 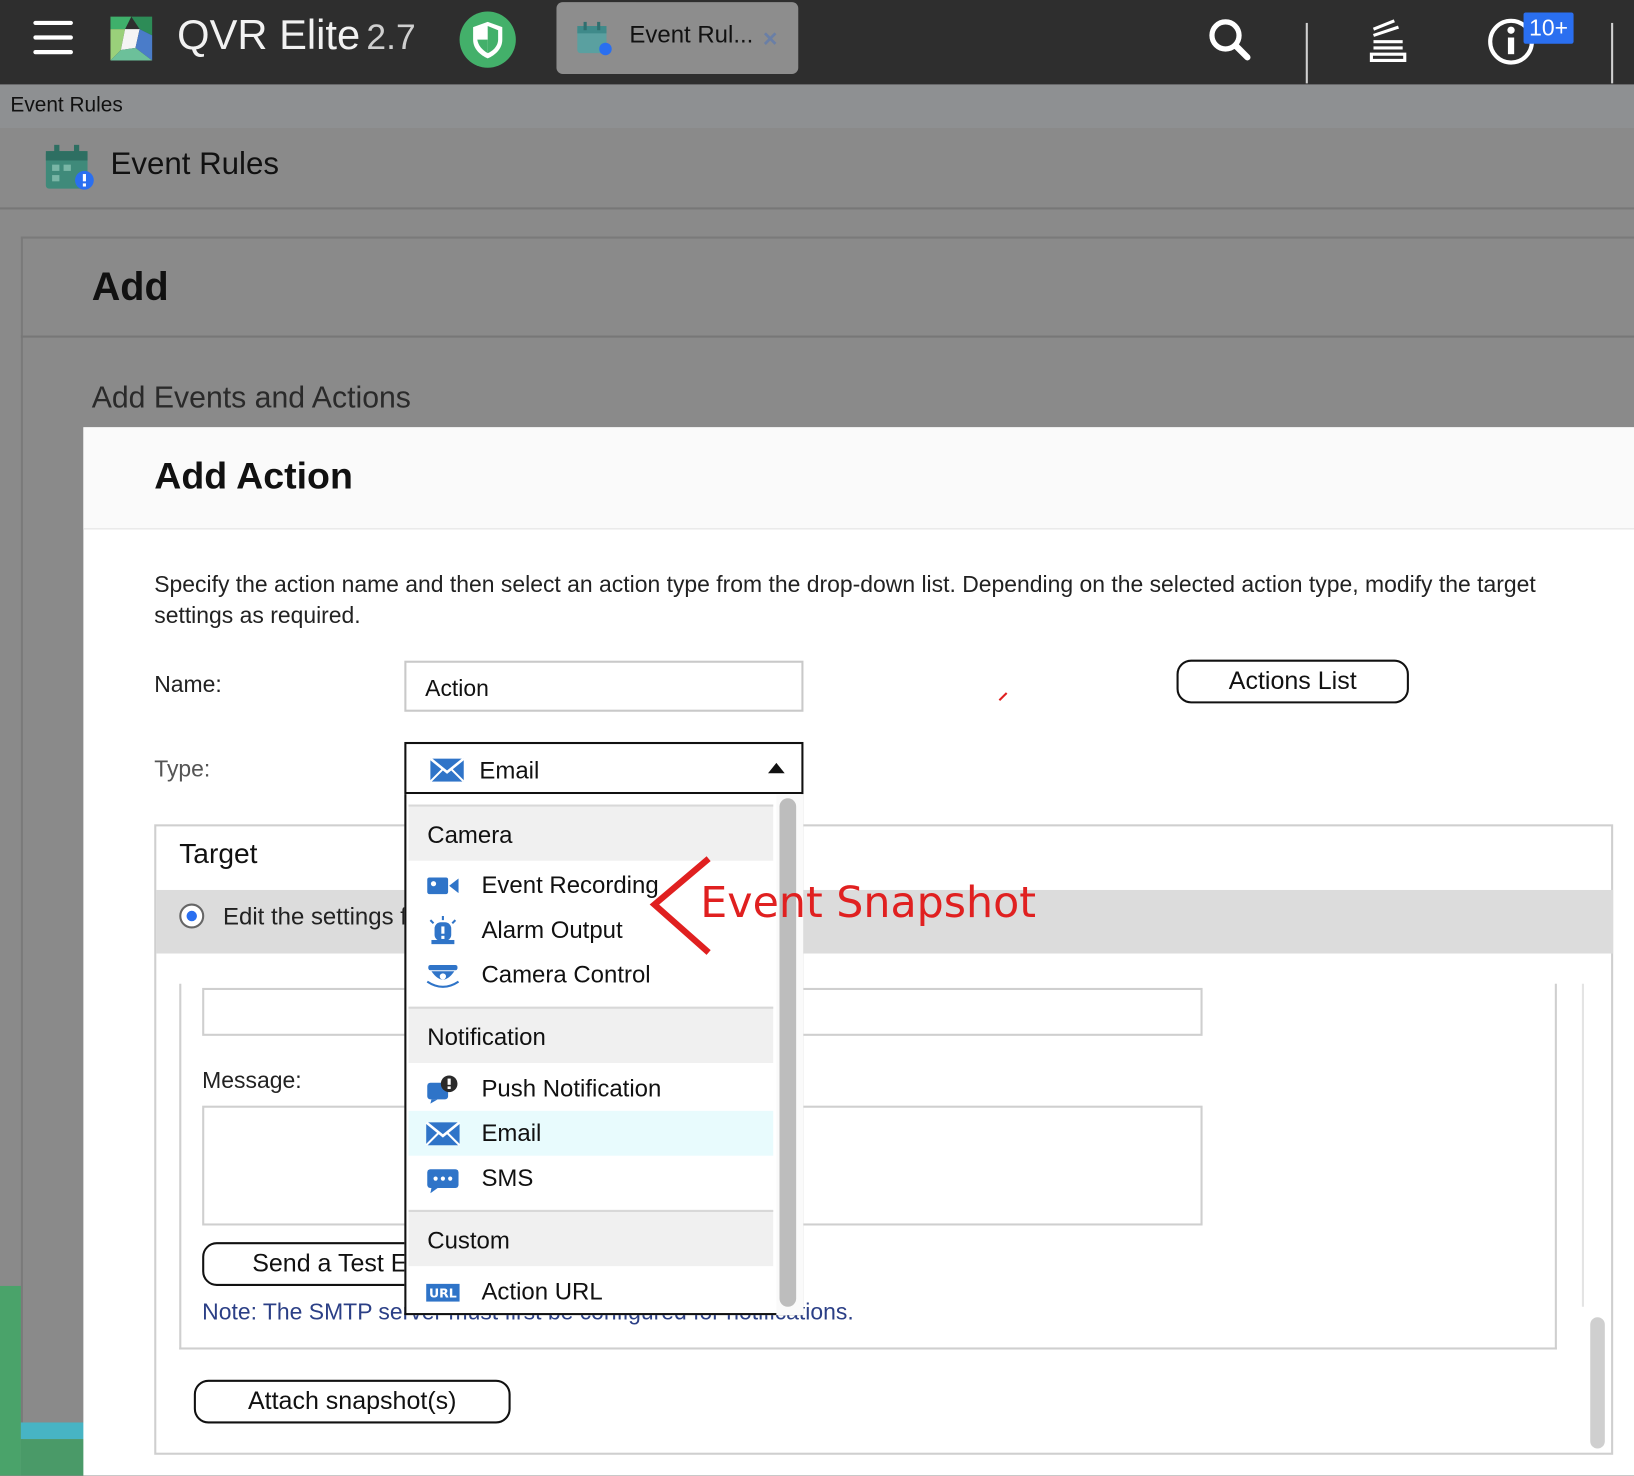 I want to click on tab-close-icon: ×, so click(x=770, y=39).